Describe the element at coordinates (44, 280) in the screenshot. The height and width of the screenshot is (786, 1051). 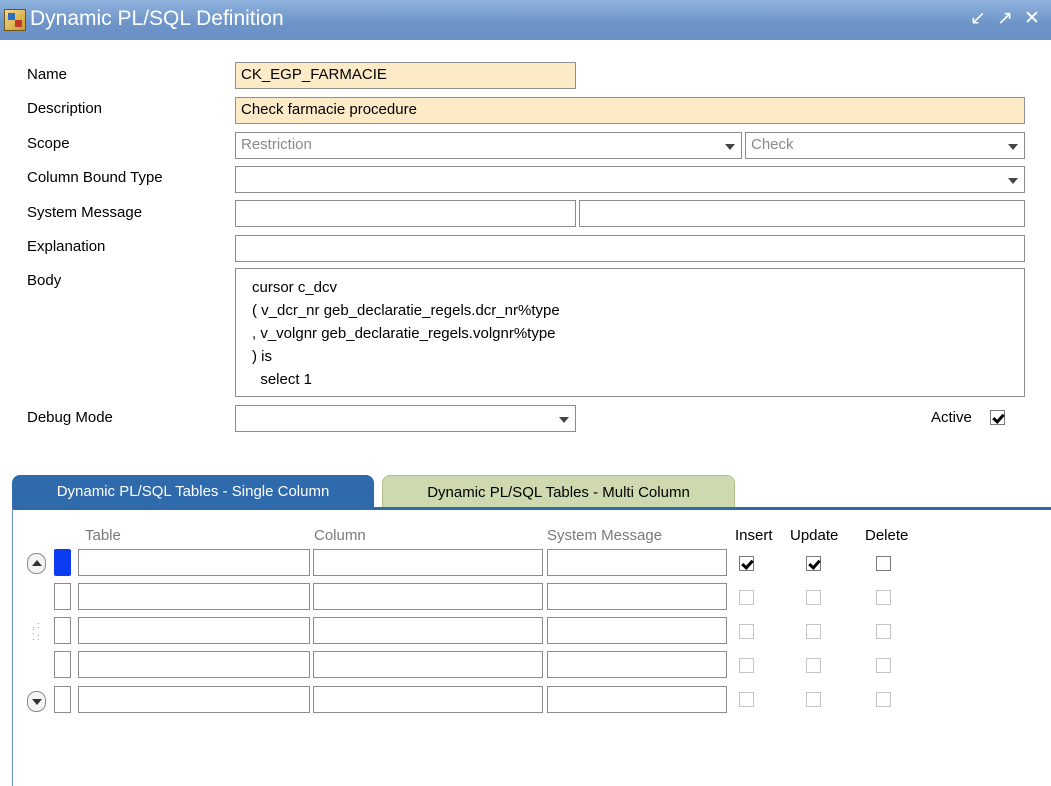
I see `body-label: Body` at that location.